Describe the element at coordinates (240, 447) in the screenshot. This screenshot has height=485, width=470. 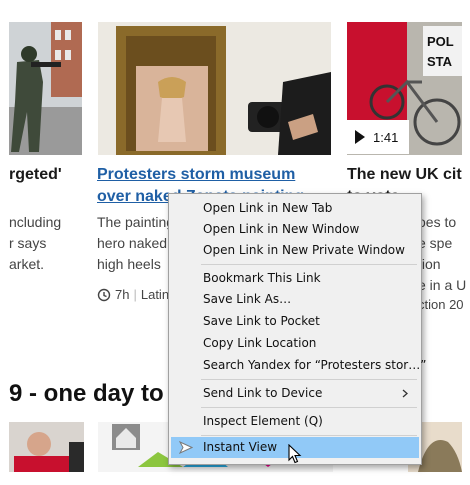
I see `menu-instant-view-label: Instant View` at that location.